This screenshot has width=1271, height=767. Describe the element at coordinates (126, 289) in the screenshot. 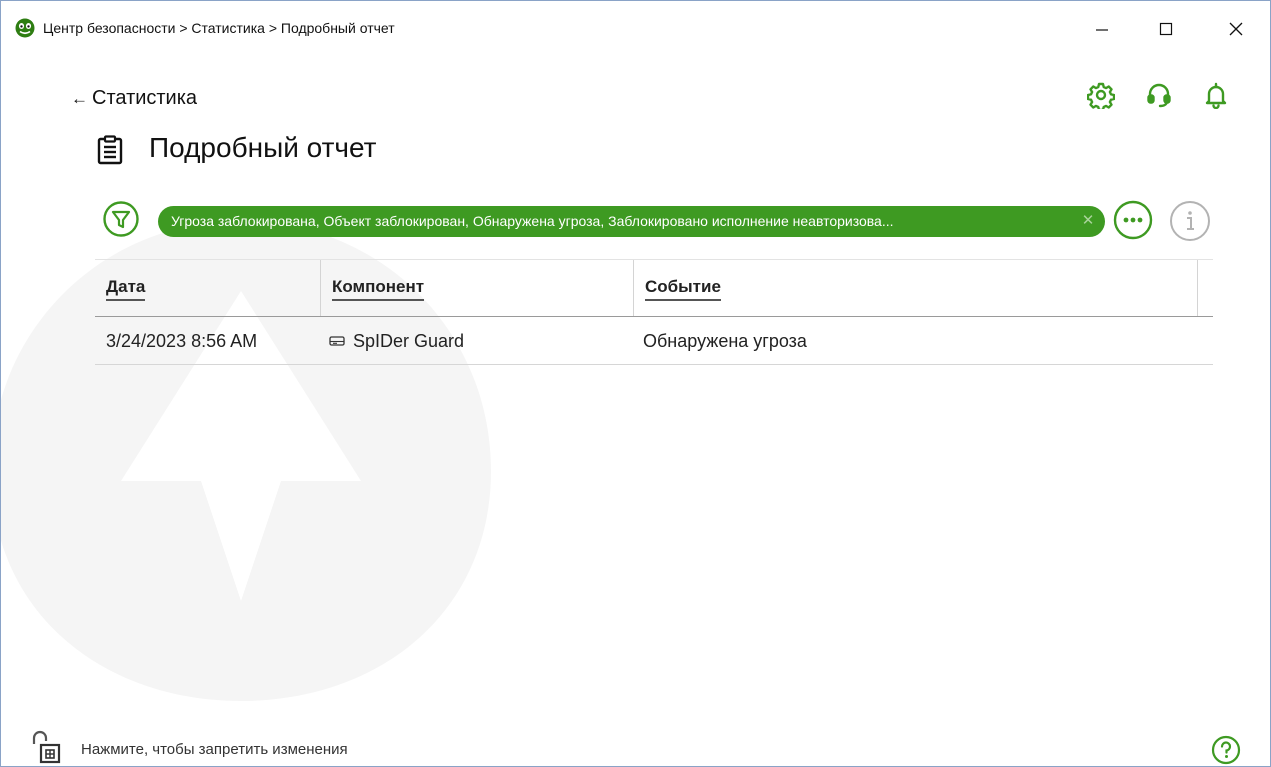

I see `column-header-label: Дата` at that location.